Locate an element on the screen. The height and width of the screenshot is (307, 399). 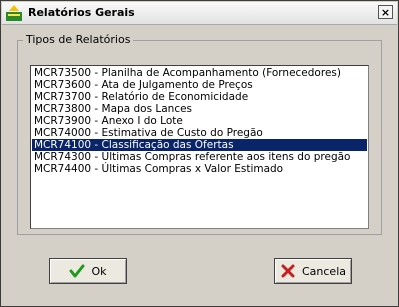
cancel-label: Cancela is located at coordinates (323, 271).